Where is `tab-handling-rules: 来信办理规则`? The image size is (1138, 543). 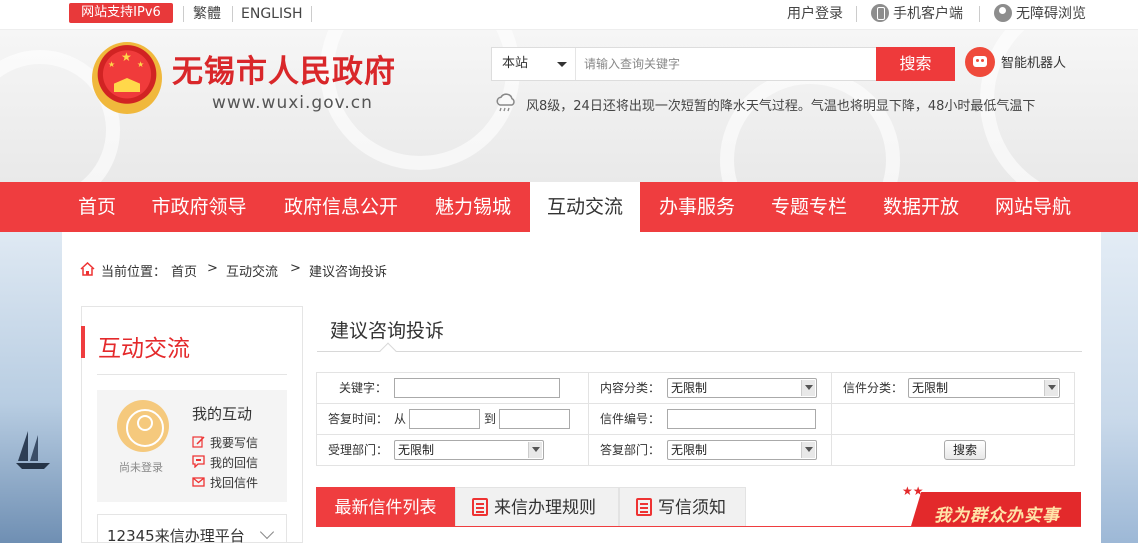 tab-handling-rules: 来信办理规则 is located at coordinates (537, 507).